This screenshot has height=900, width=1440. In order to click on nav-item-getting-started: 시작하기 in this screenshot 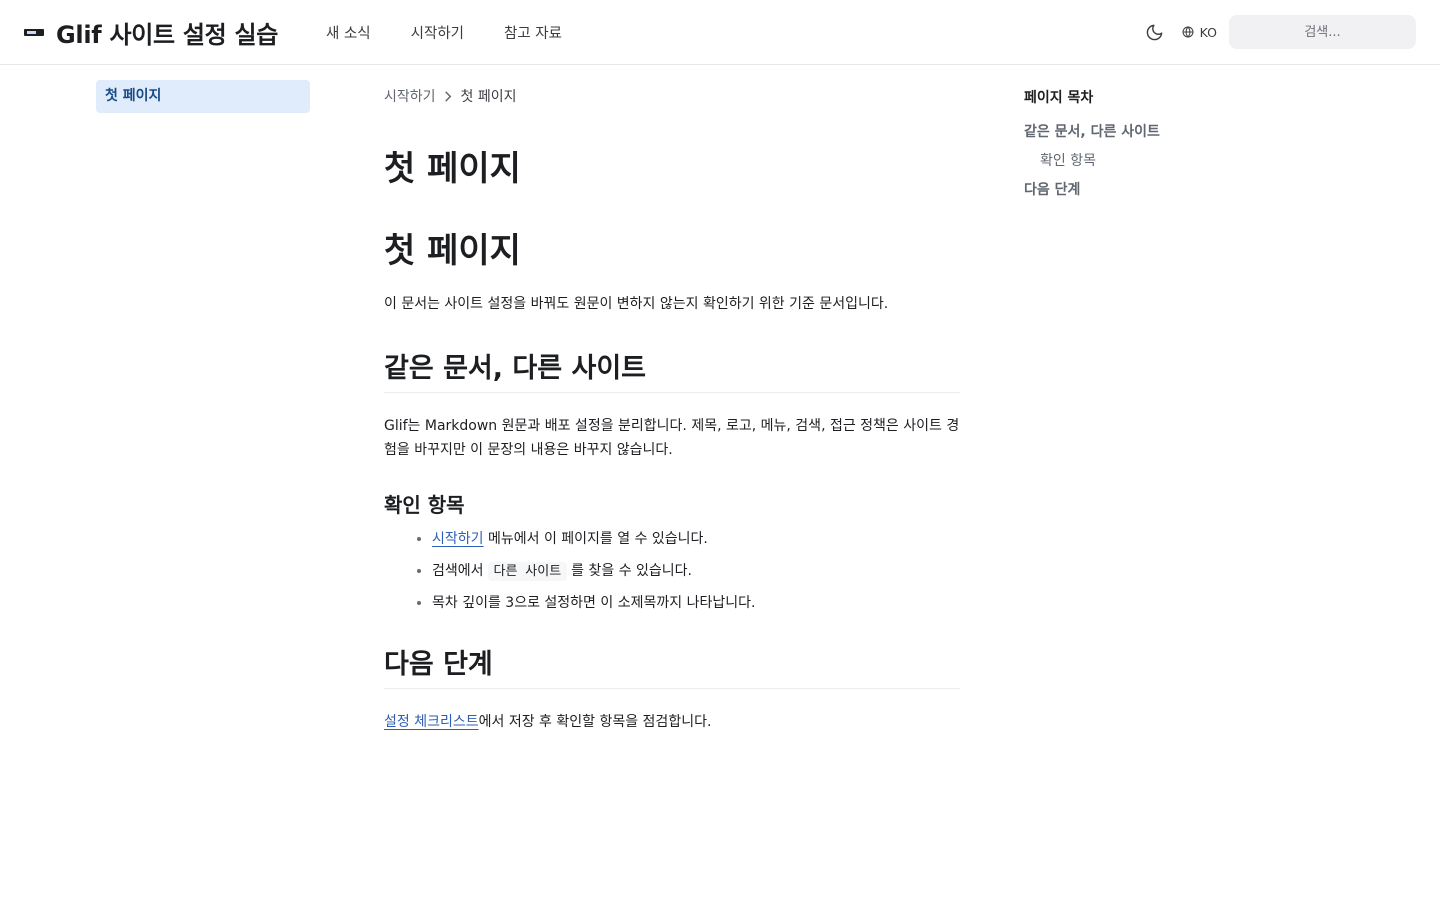, I will do `click(437, 32)`.